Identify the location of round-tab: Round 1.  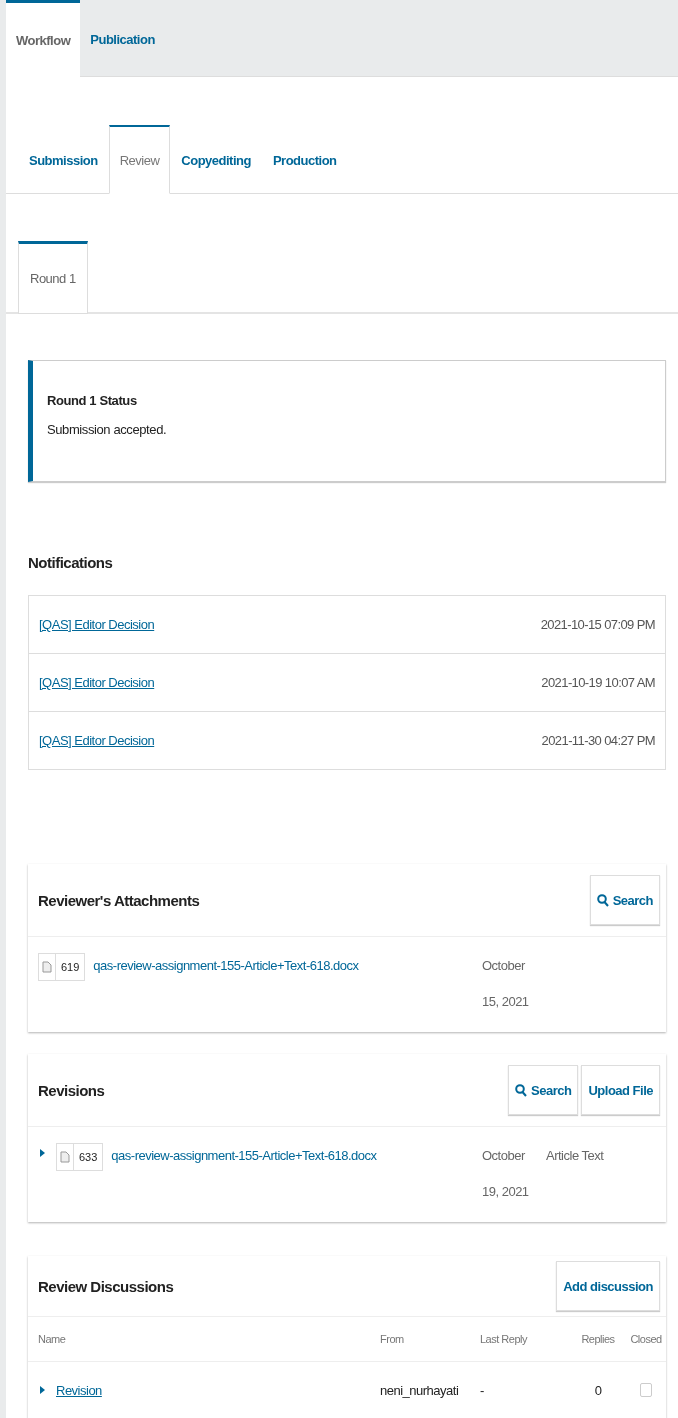
(53, 277).